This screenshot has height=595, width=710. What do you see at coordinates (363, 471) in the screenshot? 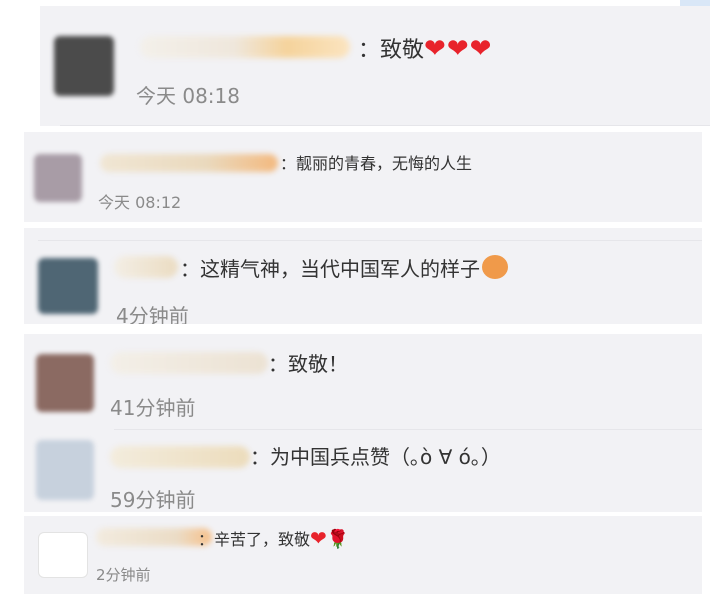
I see `comment-card: ：为中国兵点赞（｡ò ∀ ó｡） 59分钟前` at bounding box center [363, 471].